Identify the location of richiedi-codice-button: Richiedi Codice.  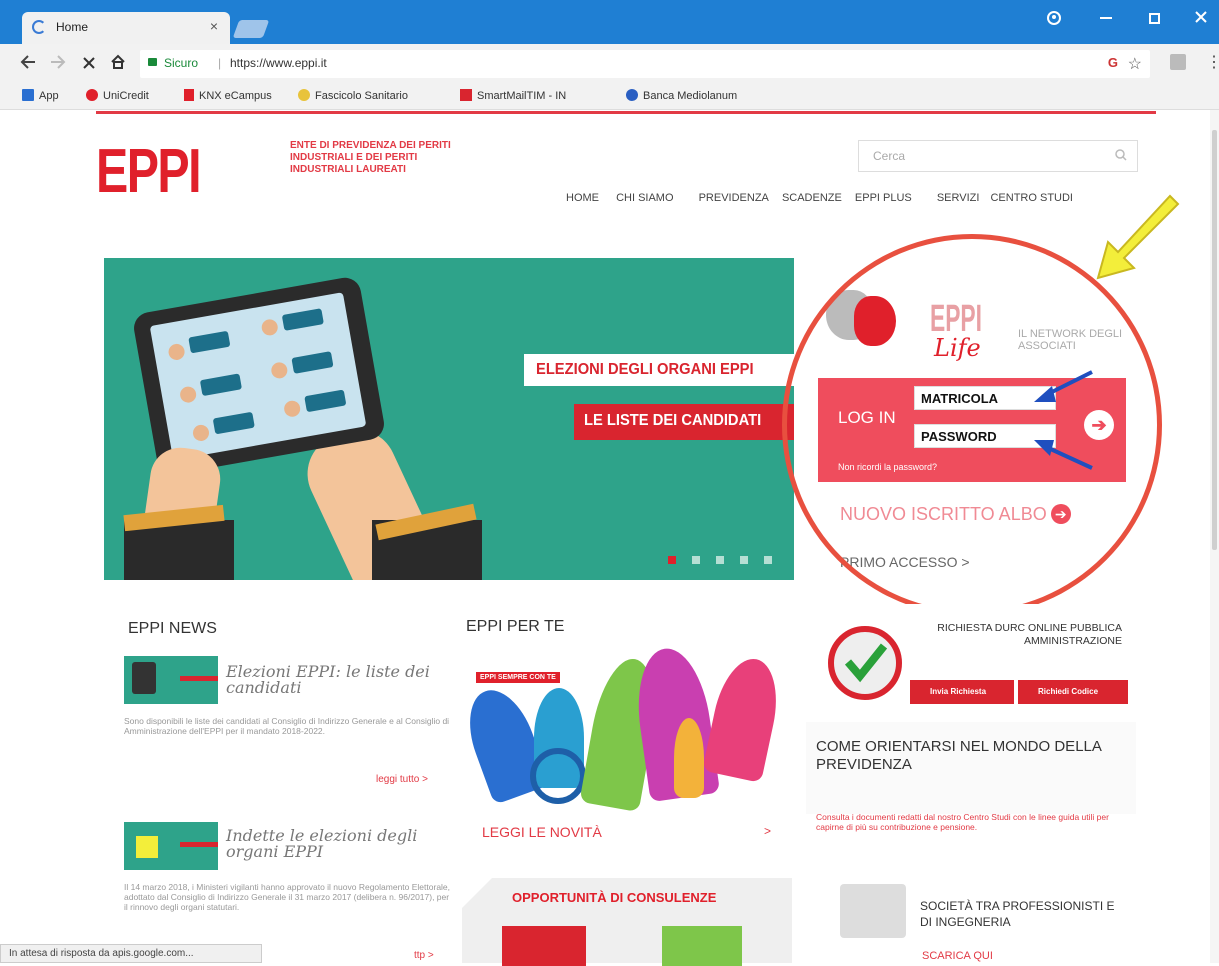
(1073, 692).